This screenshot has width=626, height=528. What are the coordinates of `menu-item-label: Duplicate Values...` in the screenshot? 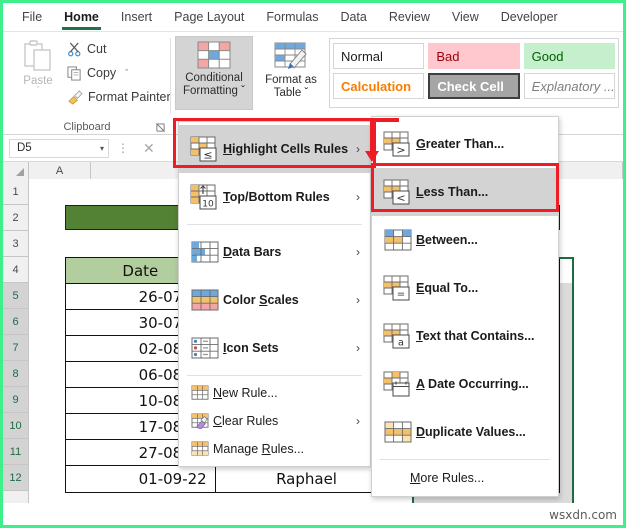 It's located at (471, 432).